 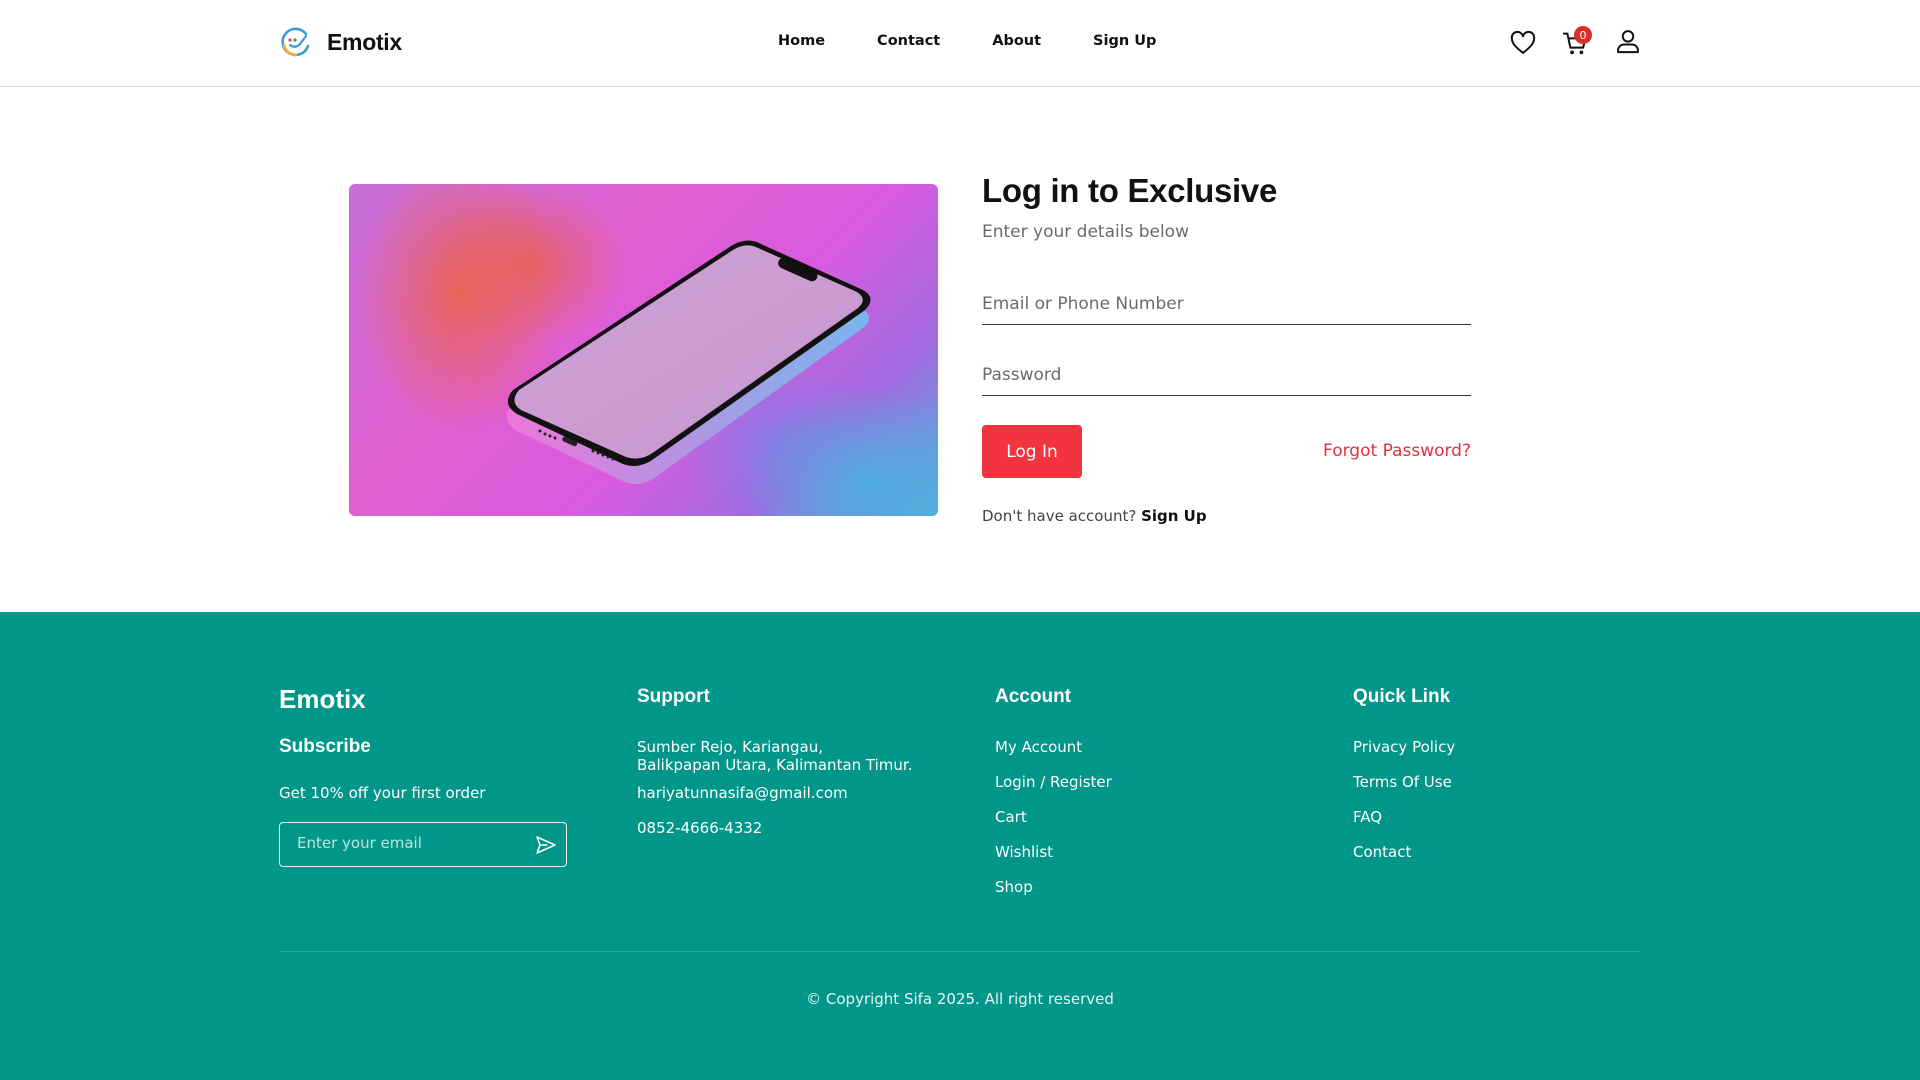 I want to click on nav-about: About, so click(x=1016, y=41).